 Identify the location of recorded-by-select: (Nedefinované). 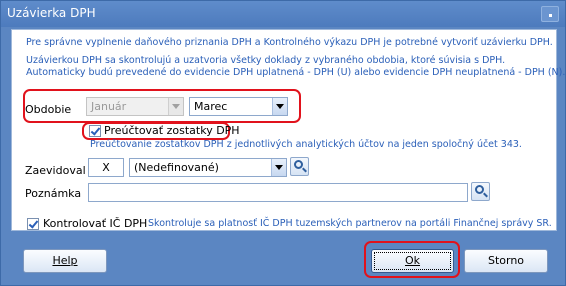
(208, 167).